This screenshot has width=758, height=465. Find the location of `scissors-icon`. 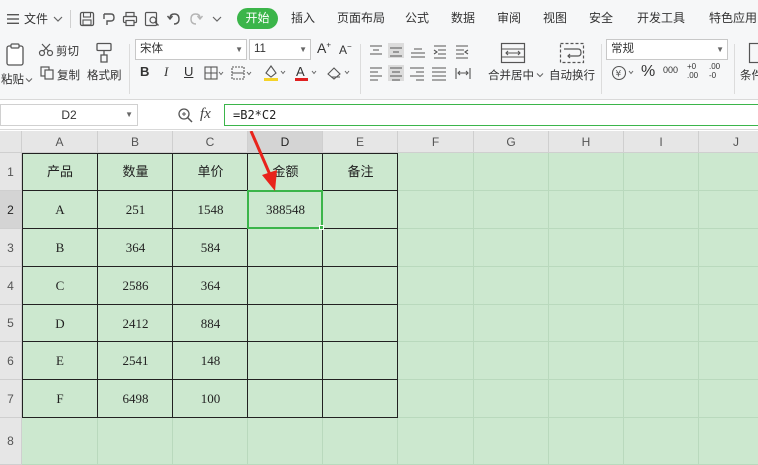

scissors-icon is located at coordinates (46, 50).